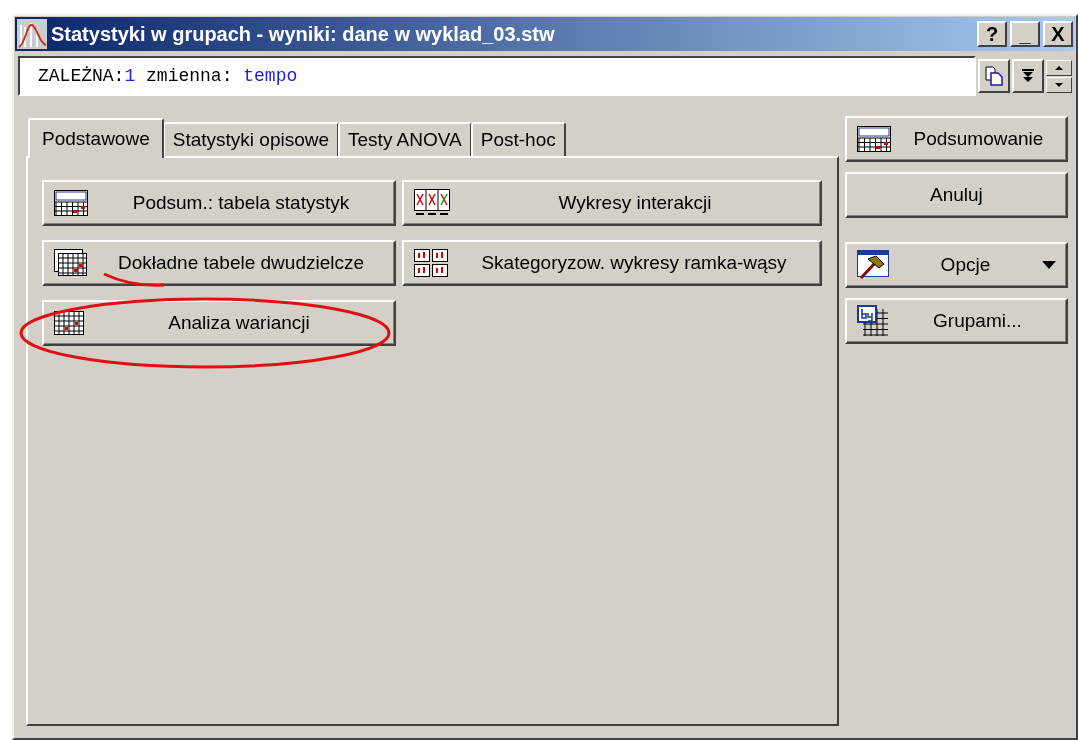 This screenshot has height=740, width=1078. I want to click on action-button: Opcje, so click(956, 265).